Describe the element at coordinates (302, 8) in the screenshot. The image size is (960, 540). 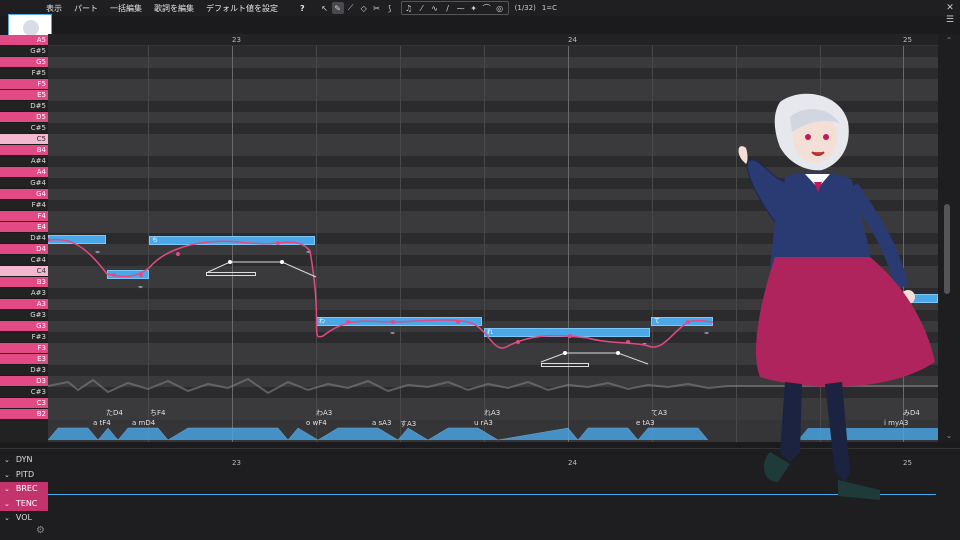
I see `help-button: ?` at that location.